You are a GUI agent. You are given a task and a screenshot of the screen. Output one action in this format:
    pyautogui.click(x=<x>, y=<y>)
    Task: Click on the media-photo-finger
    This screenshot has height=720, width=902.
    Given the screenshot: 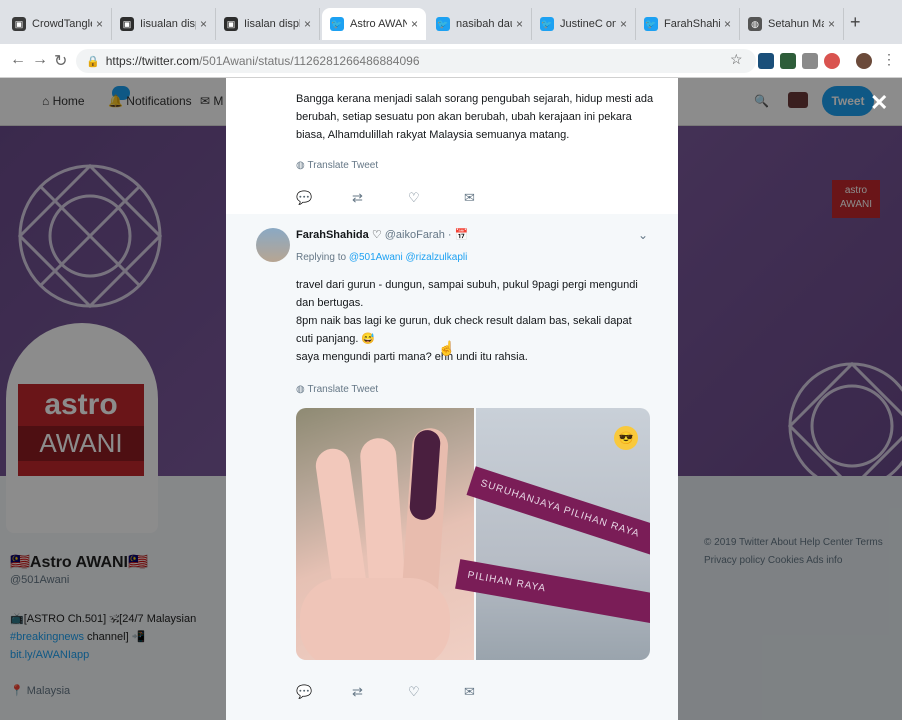 What is the action you would take?
    pyautogui.click(x=385, y=534)
    